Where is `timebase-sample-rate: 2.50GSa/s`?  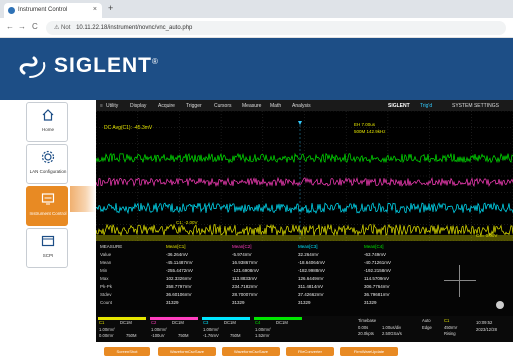
timebase-sample-rate: 2.50GSa/s is located at coordinates (392, 333).